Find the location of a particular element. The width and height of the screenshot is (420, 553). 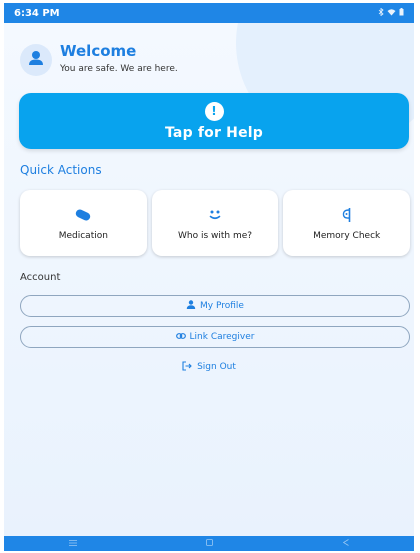

memory-check-label: Memory Check is located at coordinates (347, 235).